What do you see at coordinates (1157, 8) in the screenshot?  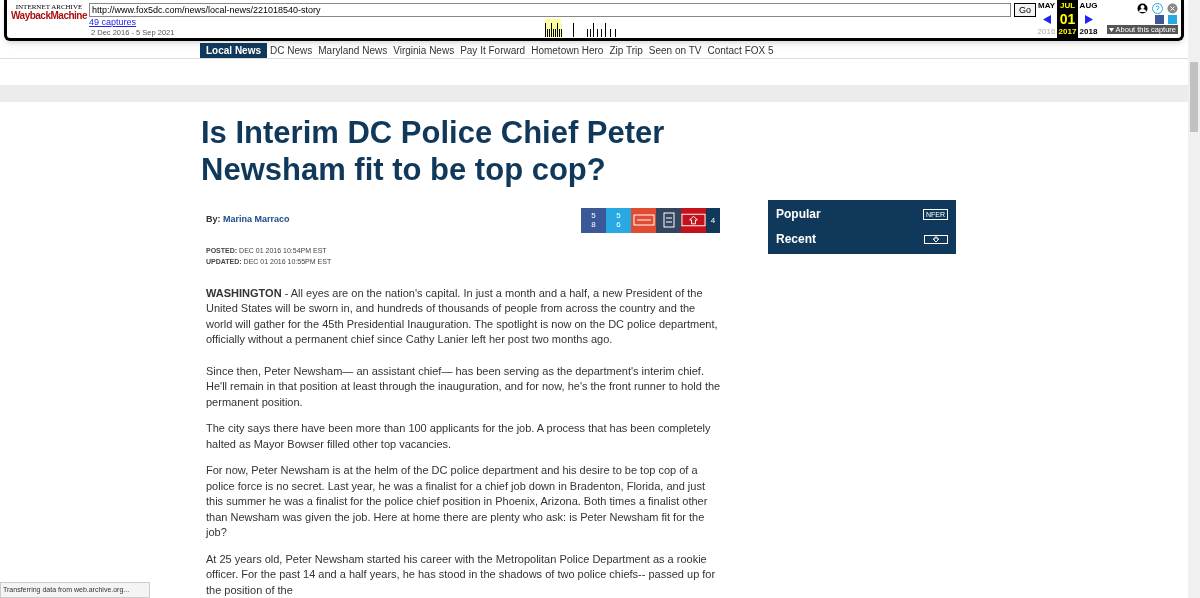 I see `help-icon` at bounding box center [1157, 8].